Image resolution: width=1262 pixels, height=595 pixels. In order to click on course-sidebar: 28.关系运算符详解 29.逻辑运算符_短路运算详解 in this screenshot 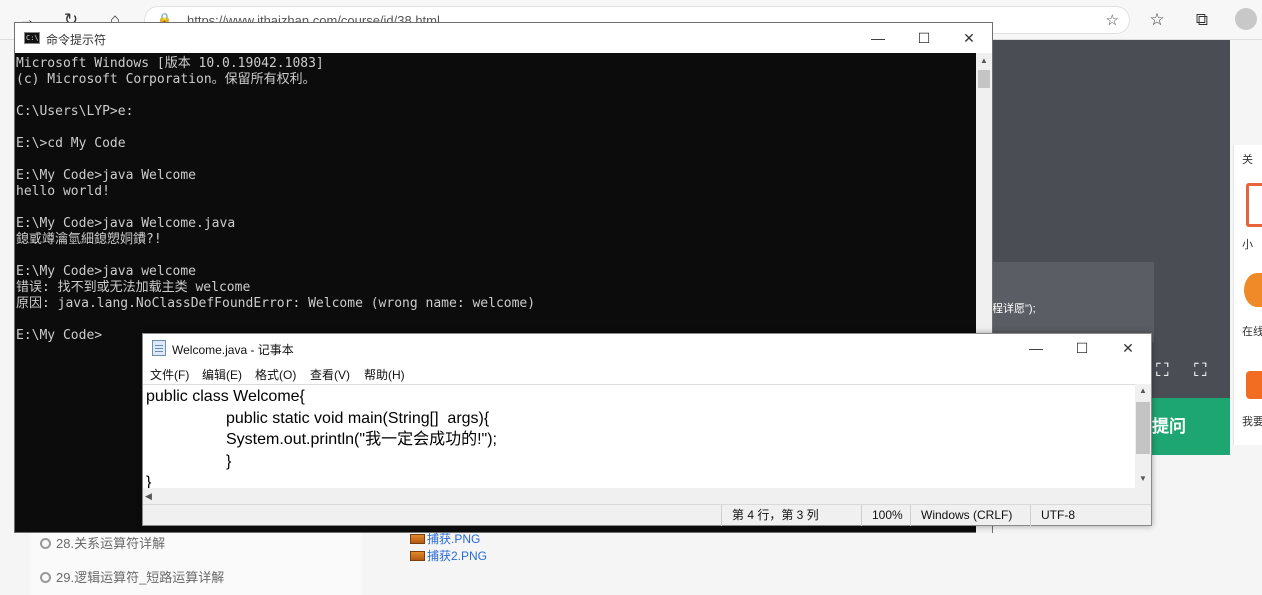, I will do `click(196, 561)`.